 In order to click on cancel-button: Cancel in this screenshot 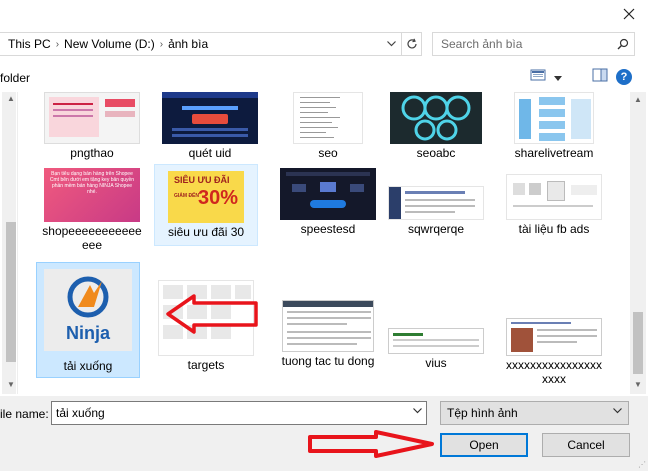, I will do `click(586, 445)`.